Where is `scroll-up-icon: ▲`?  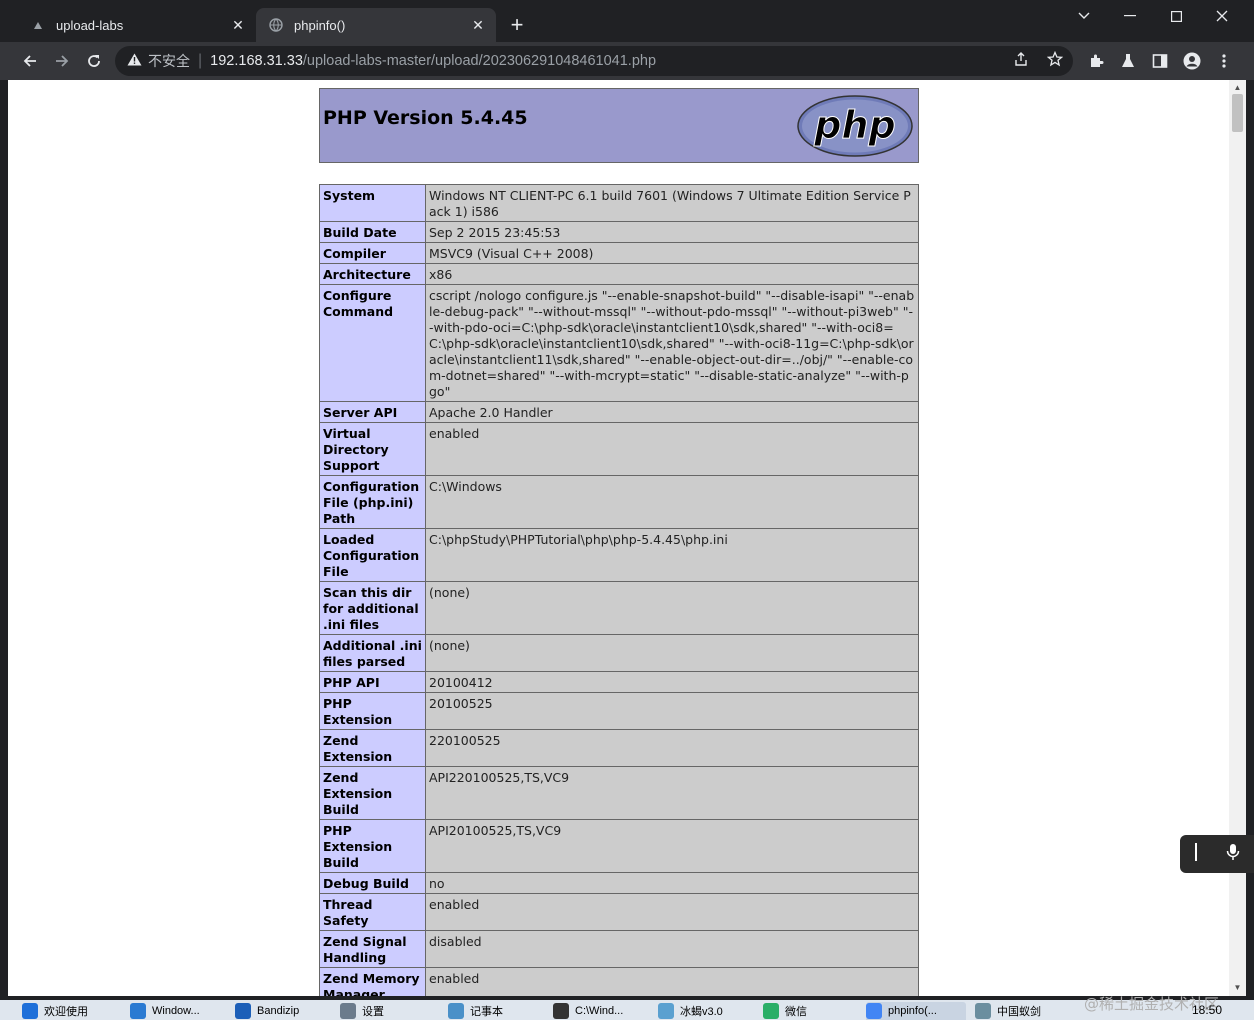
scroll-up-icon: ▲ is located at coordinates (1237, 88).